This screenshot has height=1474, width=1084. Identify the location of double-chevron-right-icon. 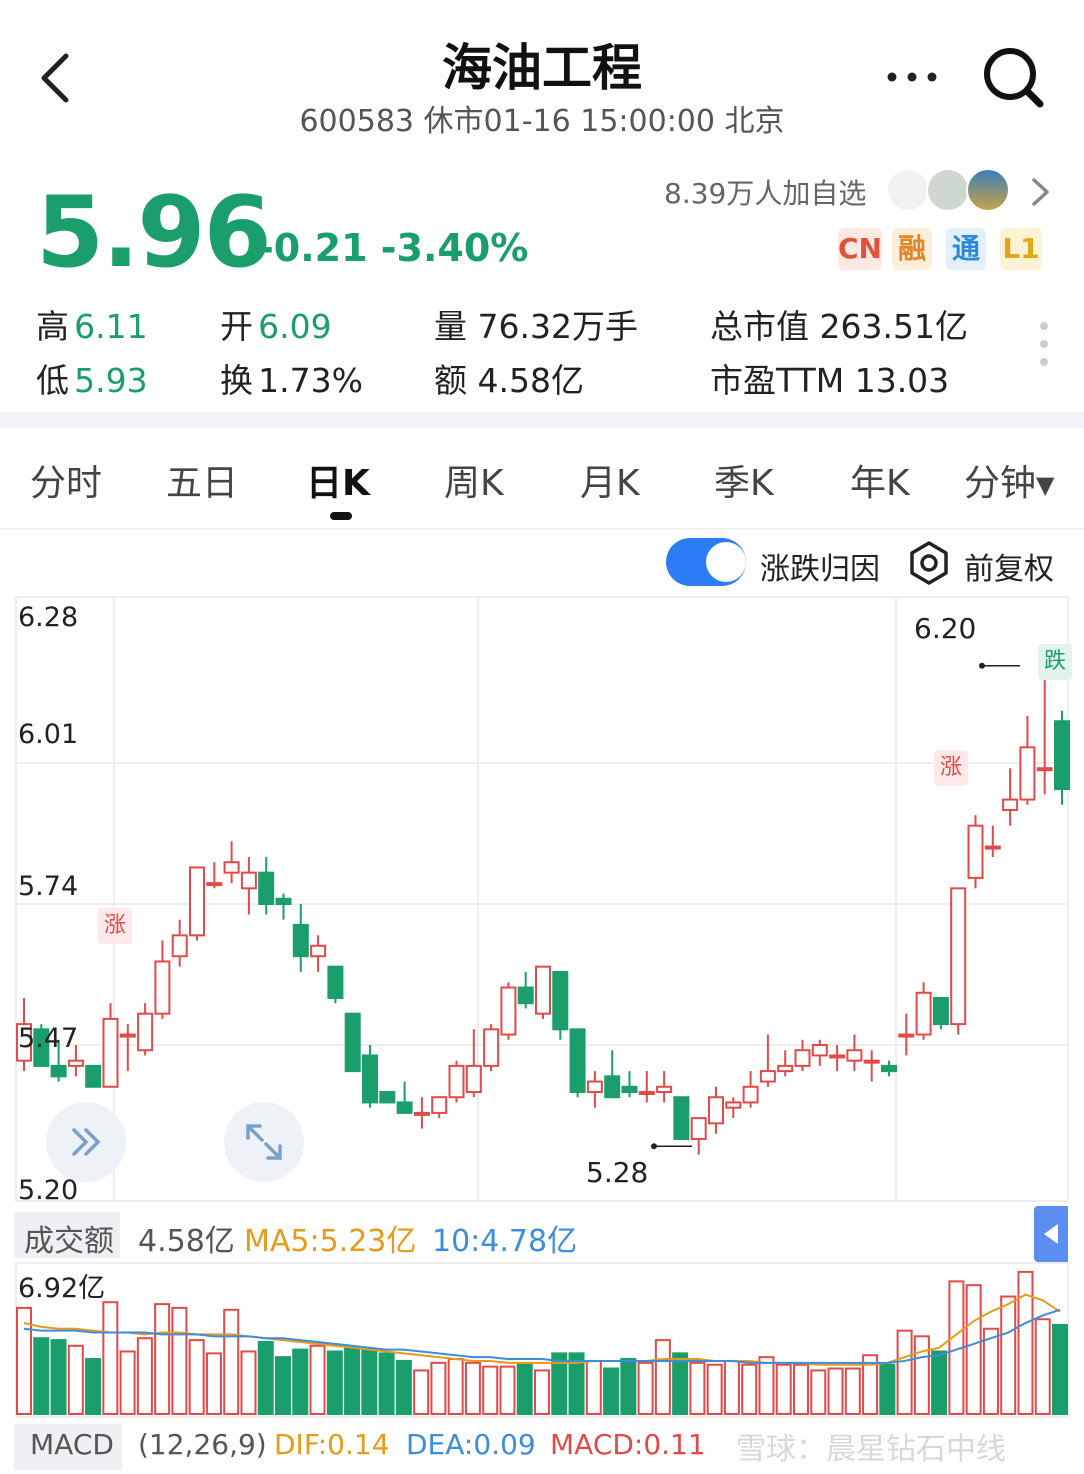
(86, 1142).